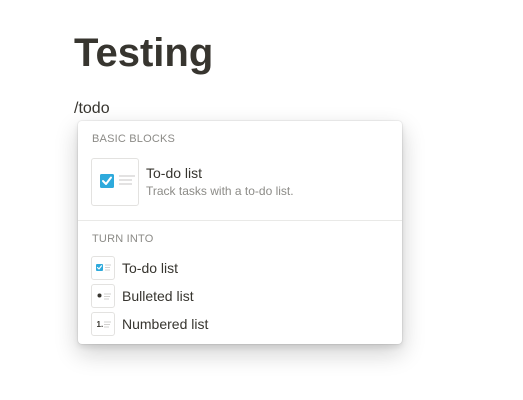  Describe the element at coordinates (134, 139) in the screenshot. I see `section-label-basic-blocks: BASIC BLOCKS` at that location.